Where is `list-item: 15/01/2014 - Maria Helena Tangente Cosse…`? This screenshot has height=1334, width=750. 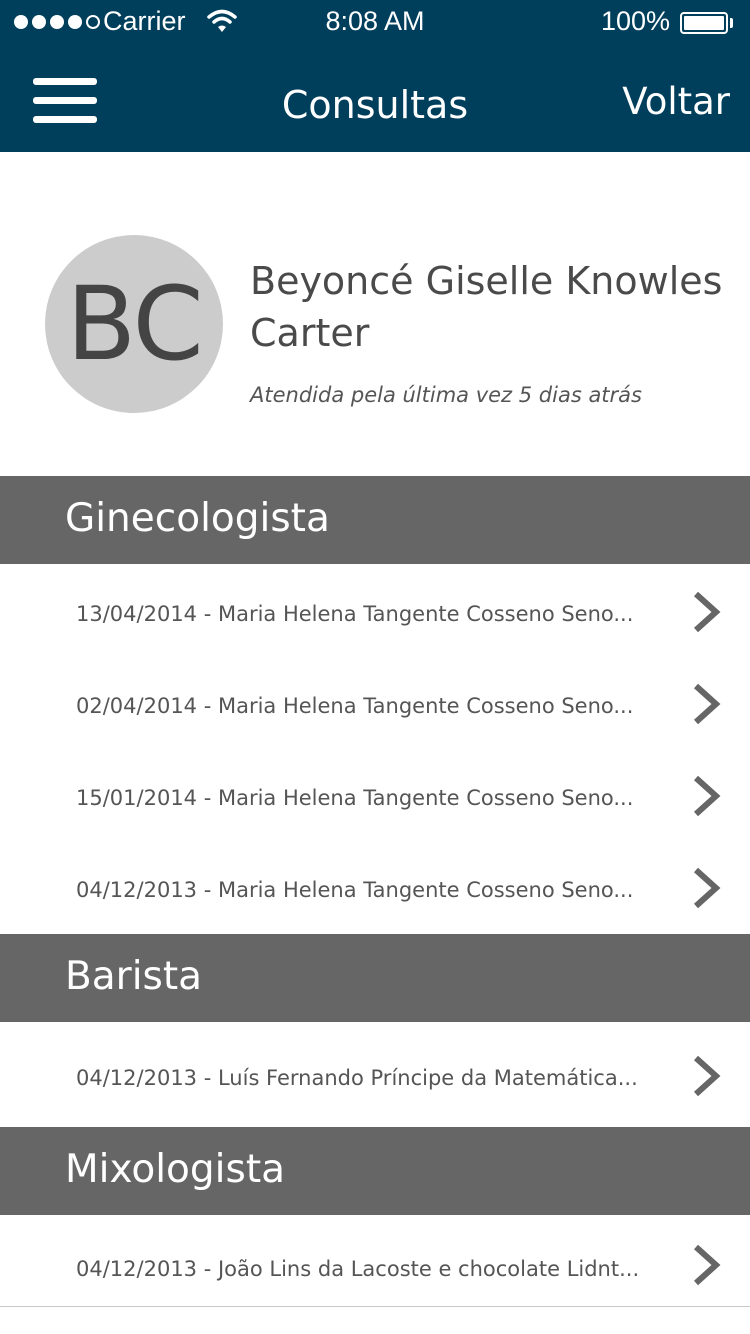 list-item: 15/01/2014 - Maria Helena Tangente Cosse… is located at coordinates (375, 795).